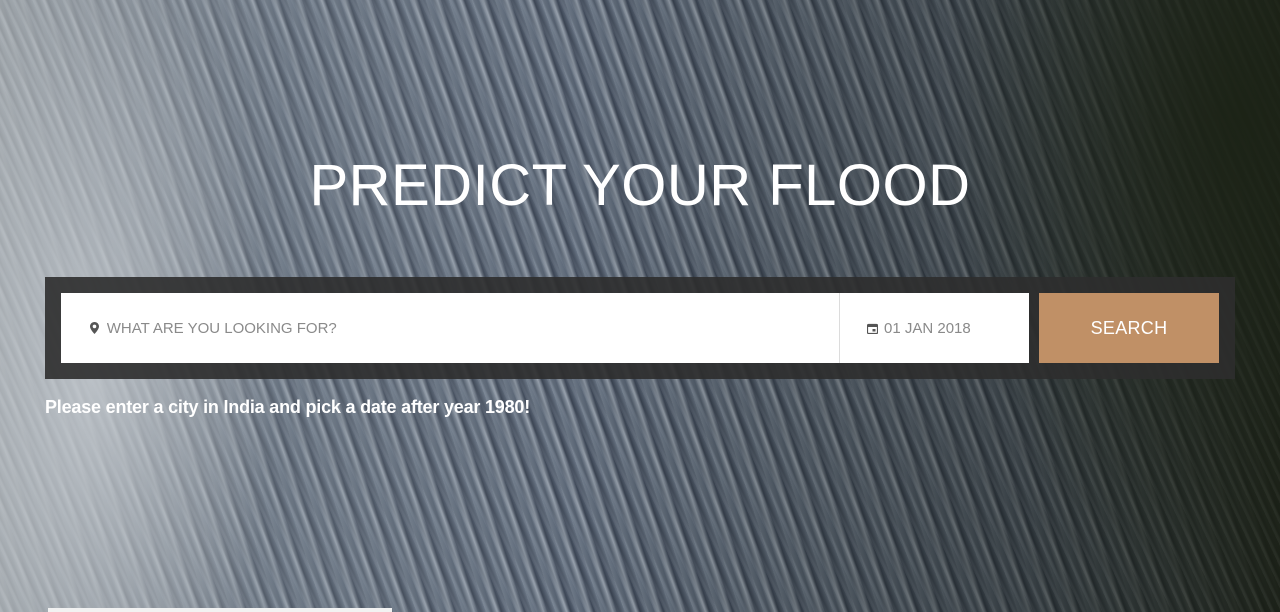 This screenshot has width=1280, height=612. What do you see at coordinates (640, 185) in the screenshot?
I see `page-title: PREDICT YOUR FLOOD` at bounding box center [640, 185].